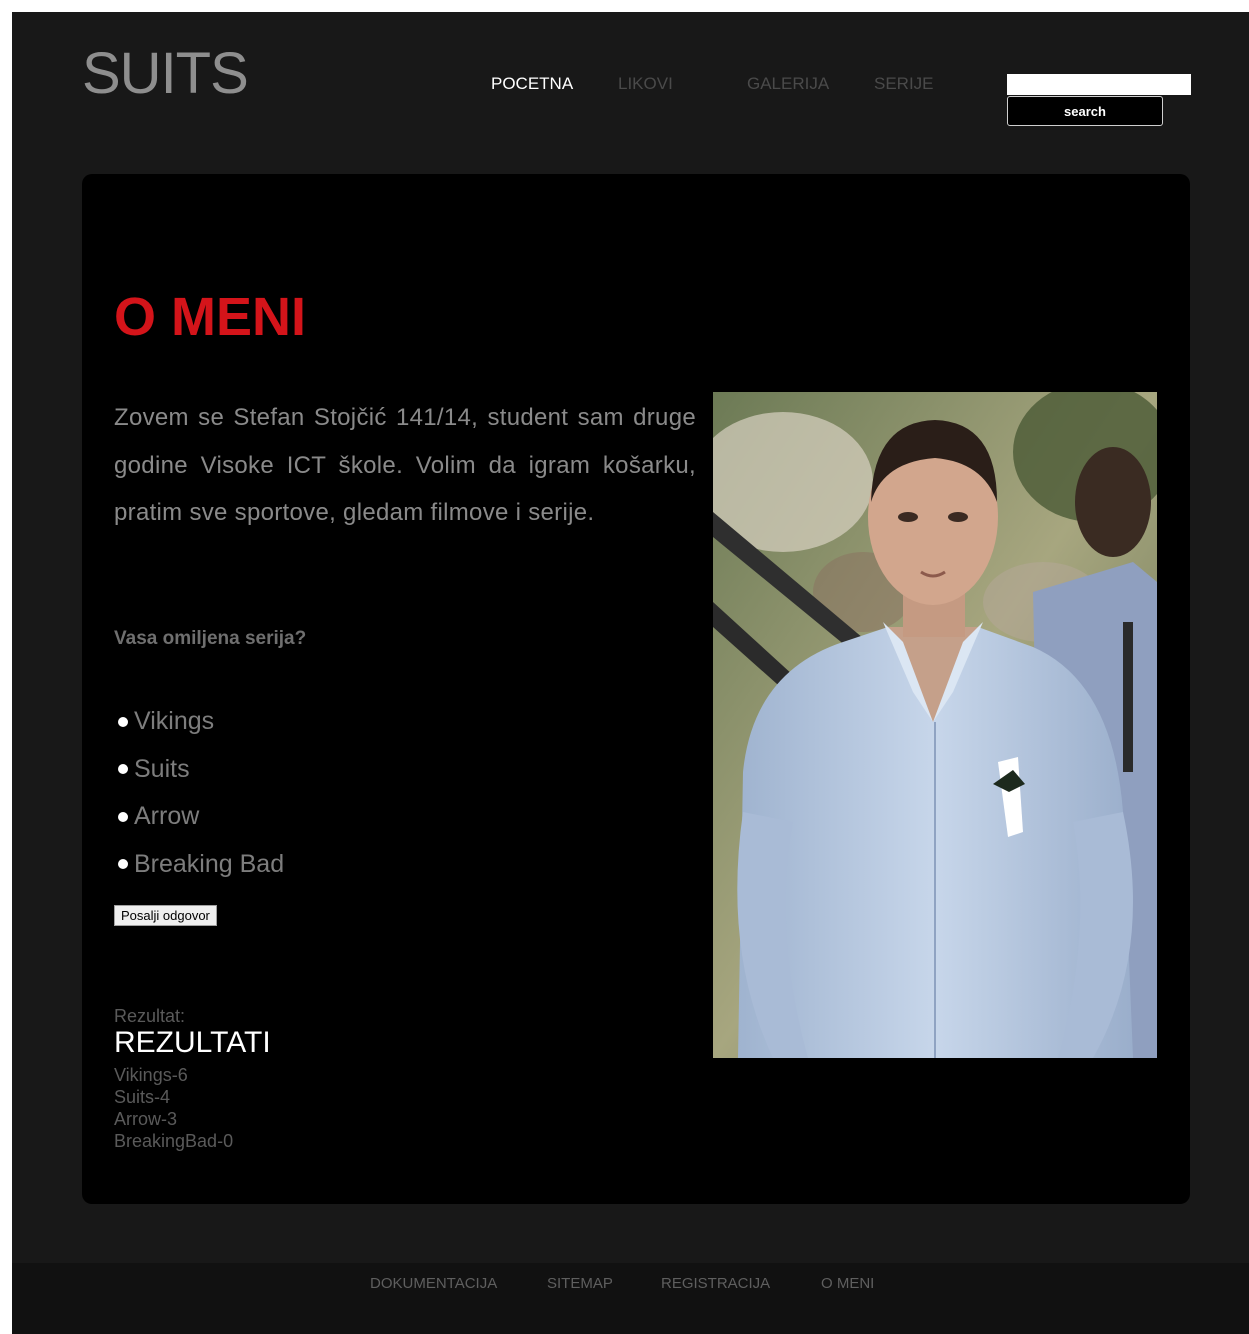  What do you see at coordinates (210, 317) in the screenshot?
I see `page-title: O MENI` at bounding box center [210, 317].